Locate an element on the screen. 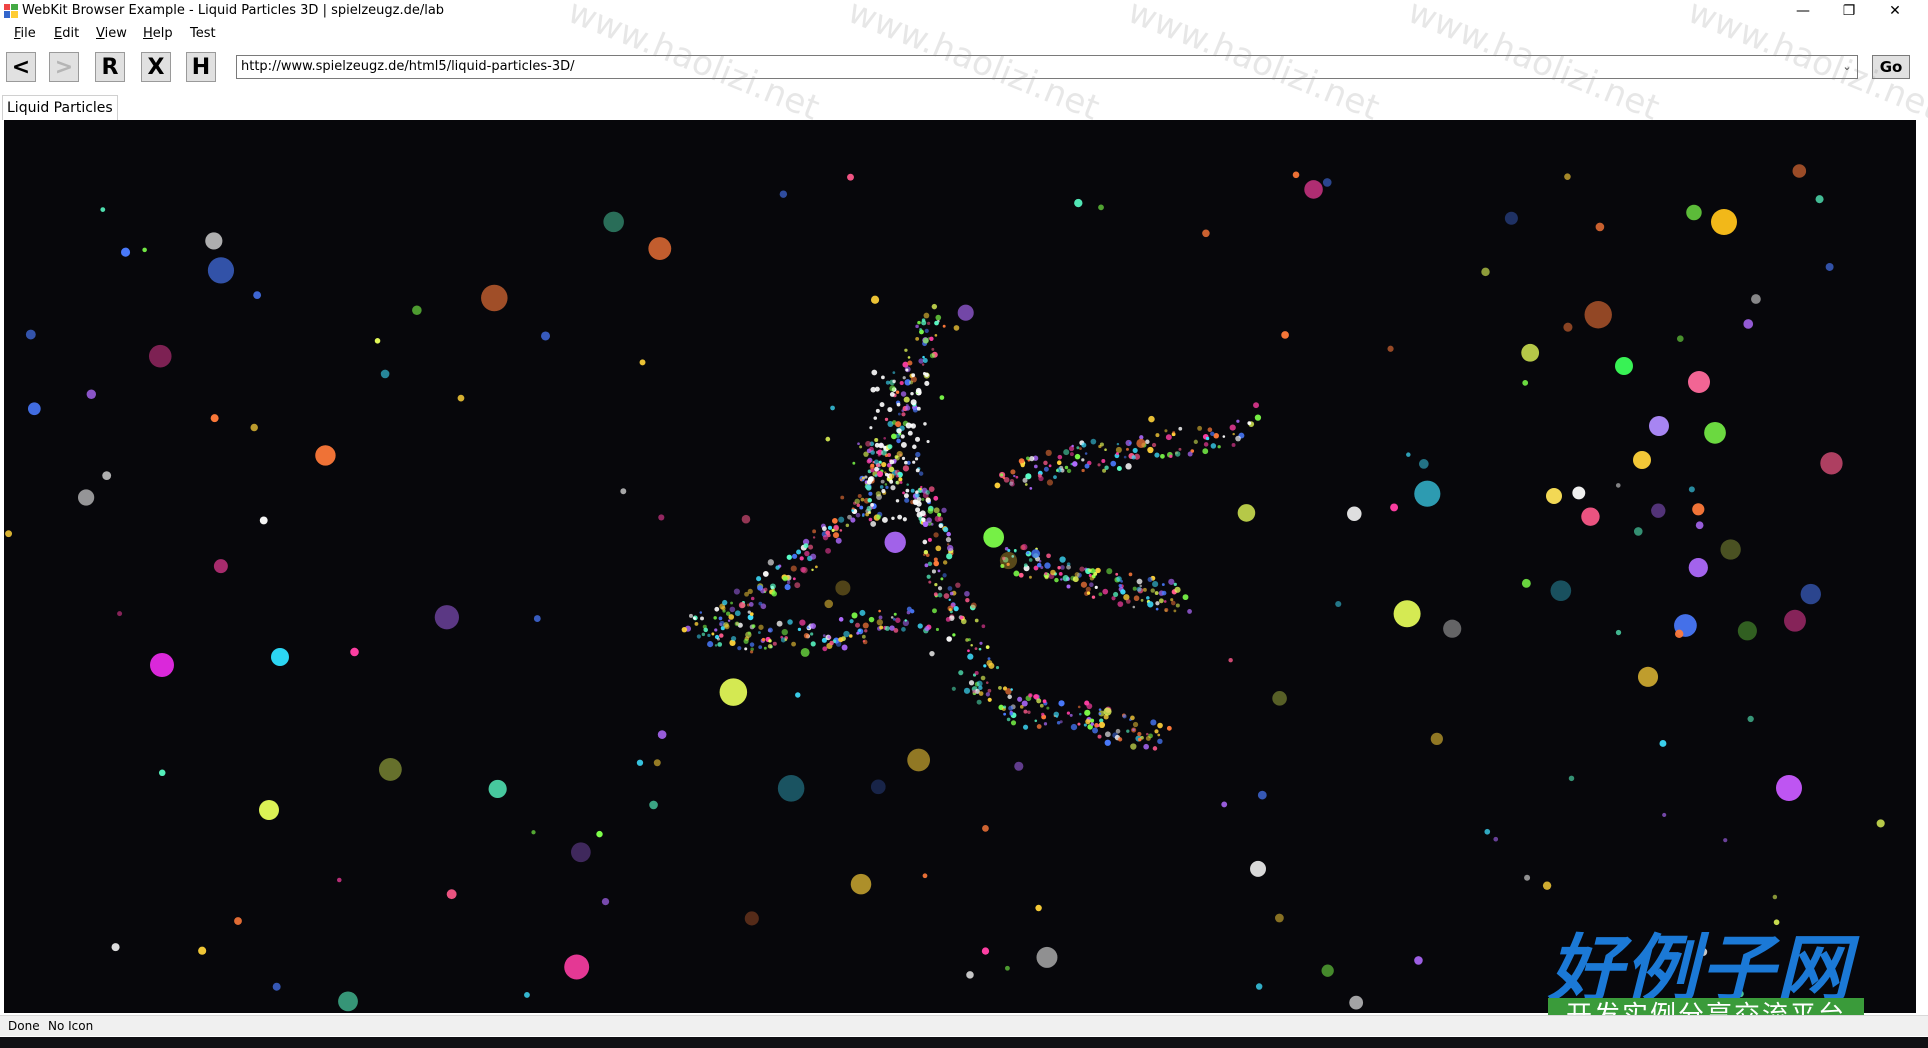 The height and width of the screenshot is (1048, 1928). home-button: H is located at coordinates (201, 67).